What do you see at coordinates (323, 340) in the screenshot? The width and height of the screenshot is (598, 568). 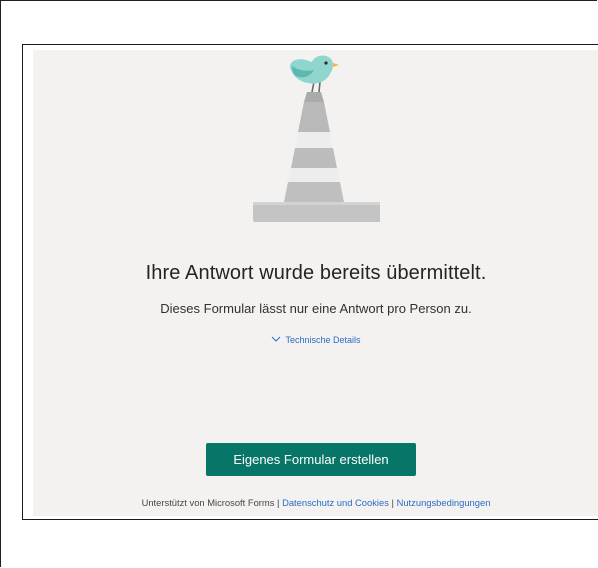 I see `technical-details-label: Technische Details` at bounding box center [323, 340].